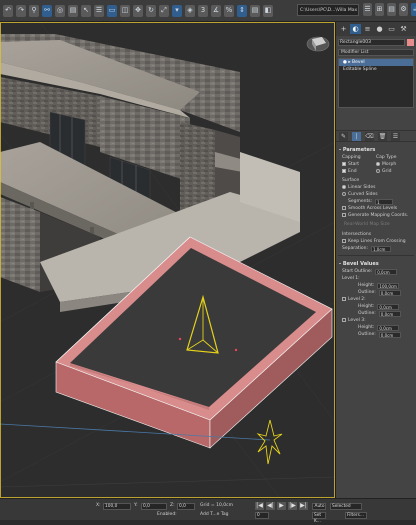  Describe the element at coordinates (403, 9) in the screenshot. I see `toolbar-right-icon-3: ⚙` at that location.